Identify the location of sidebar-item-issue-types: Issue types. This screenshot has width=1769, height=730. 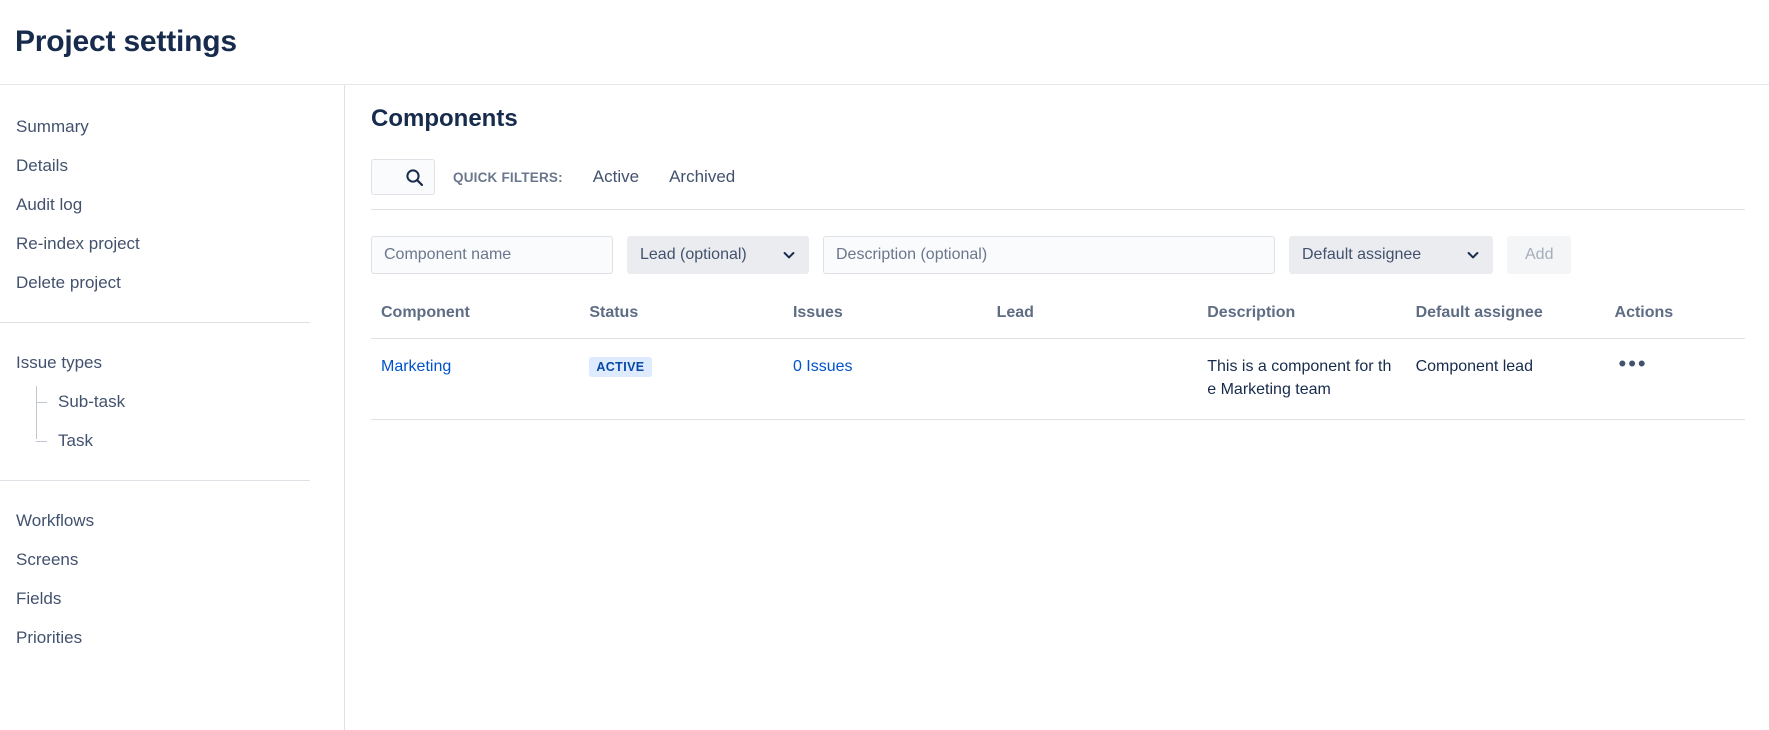
(172, 362).